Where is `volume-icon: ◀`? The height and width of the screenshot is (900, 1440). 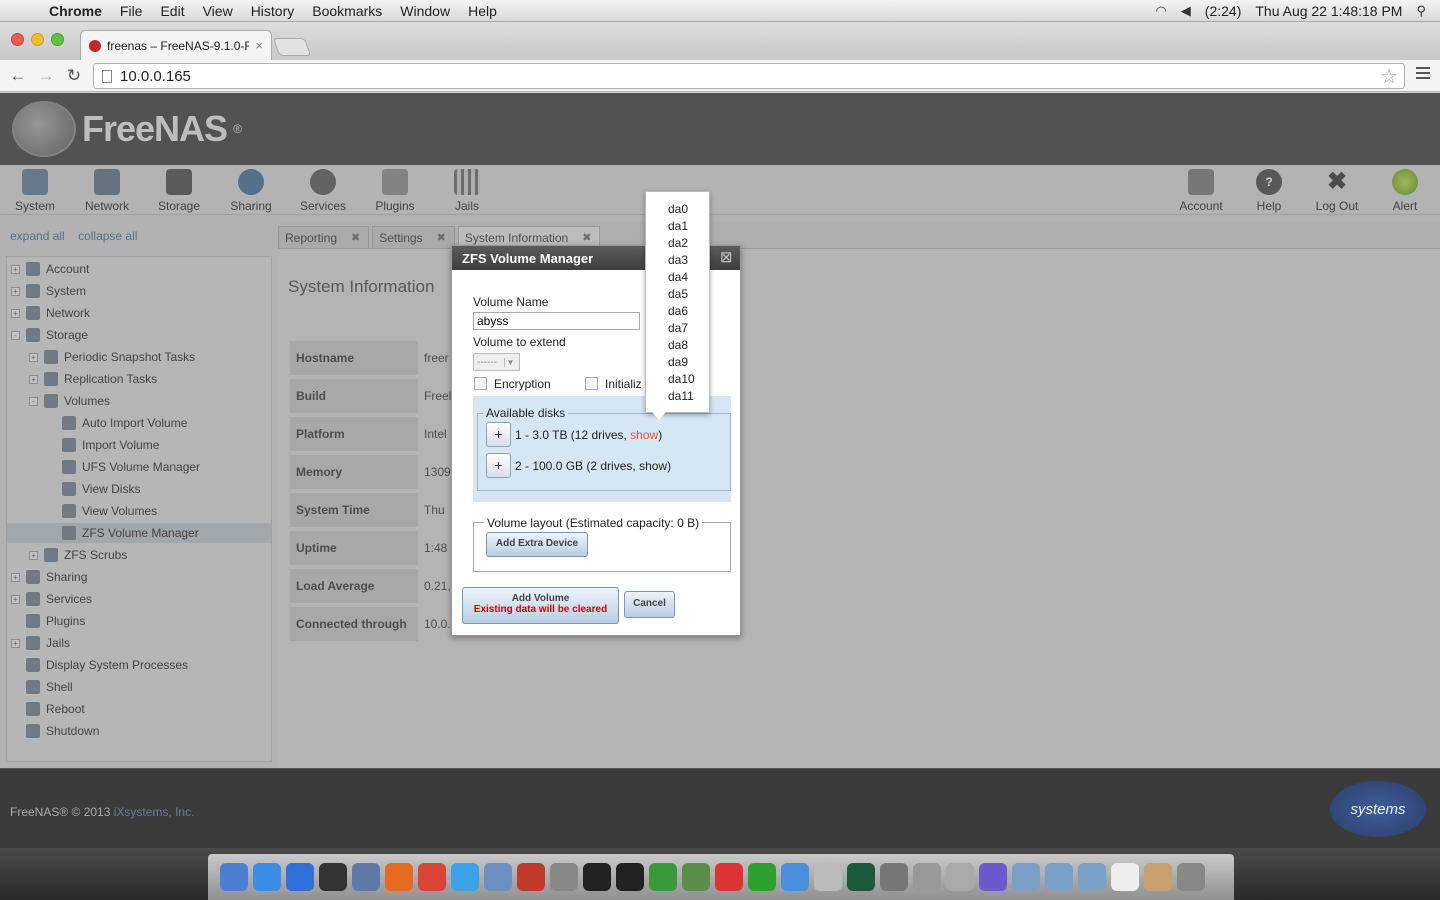 volume-icon: ◀ is located at coordinates (1186, 11).